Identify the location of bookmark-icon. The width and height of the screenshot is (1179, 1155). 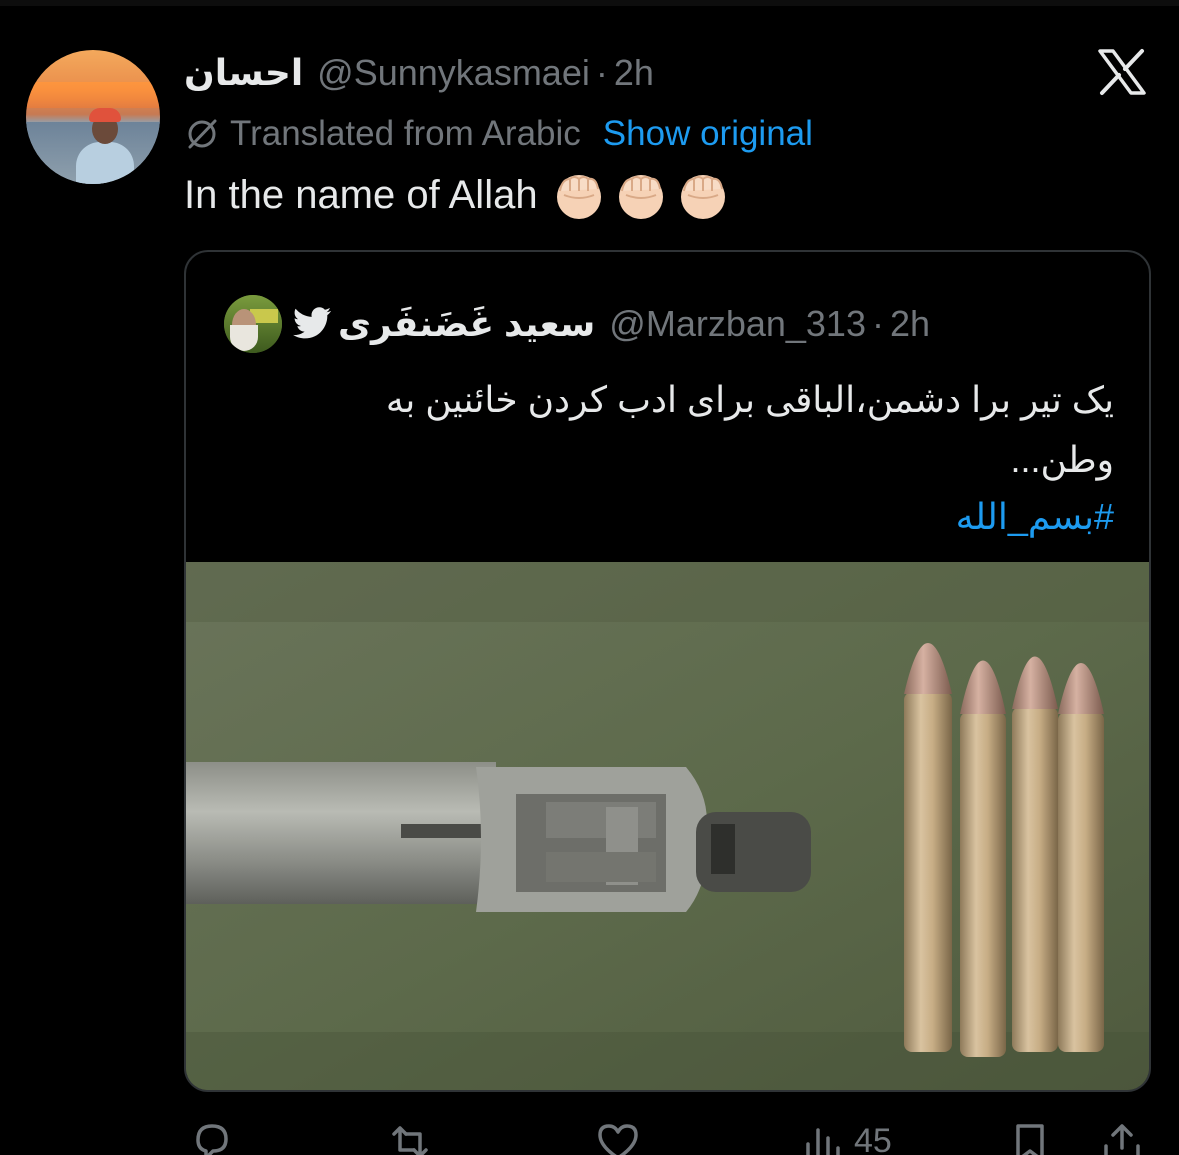
(1030, 1139).